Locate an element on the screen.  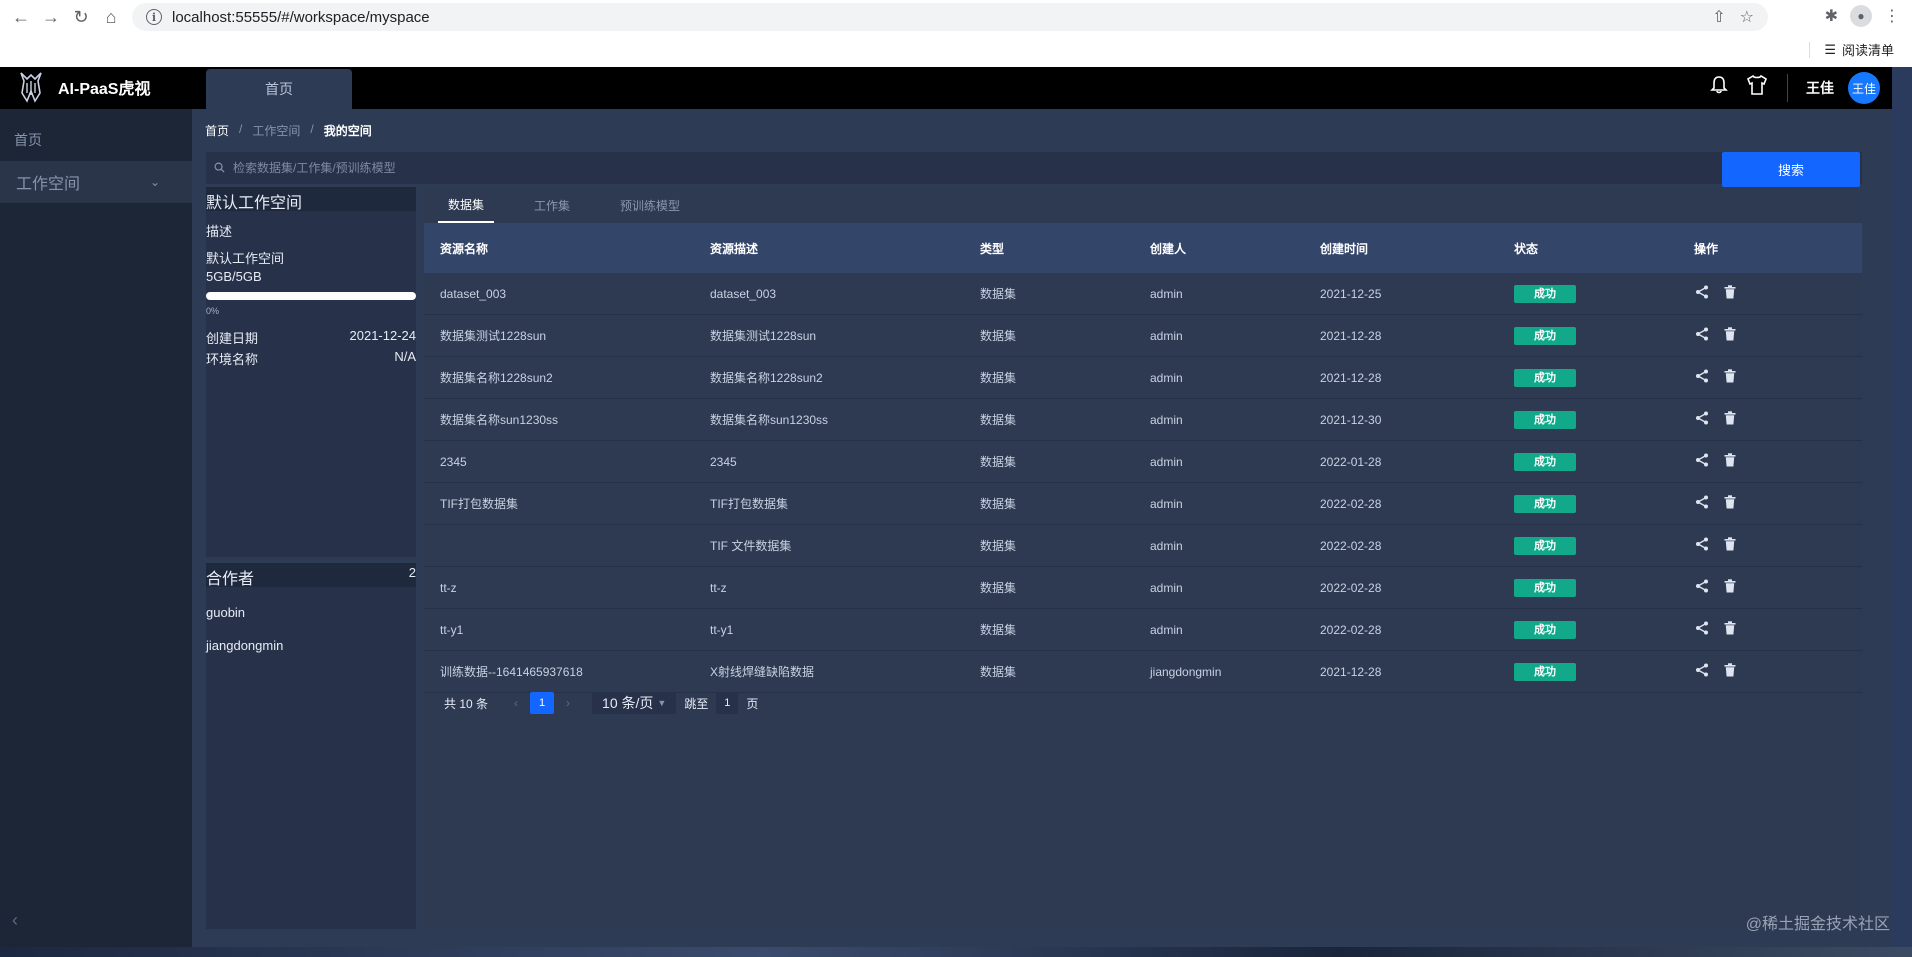
tab-home: 首页 is located at coordinates (279, 89).